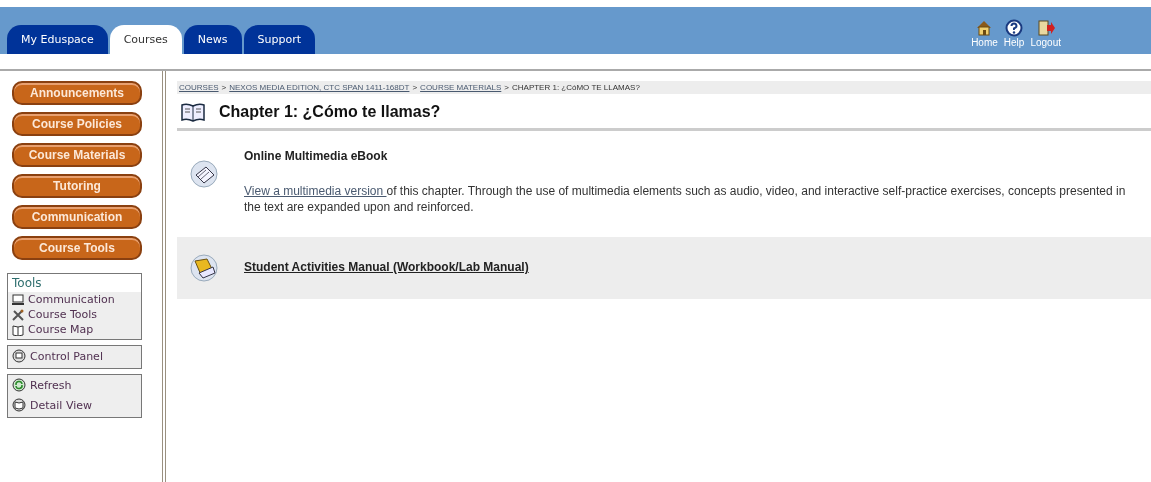  What do you see at coordinates (330, 112) in the screenshot?
I see `page-title: Chapter 1: ¿Cómo te llamas?` at bounding box center [330, 112].